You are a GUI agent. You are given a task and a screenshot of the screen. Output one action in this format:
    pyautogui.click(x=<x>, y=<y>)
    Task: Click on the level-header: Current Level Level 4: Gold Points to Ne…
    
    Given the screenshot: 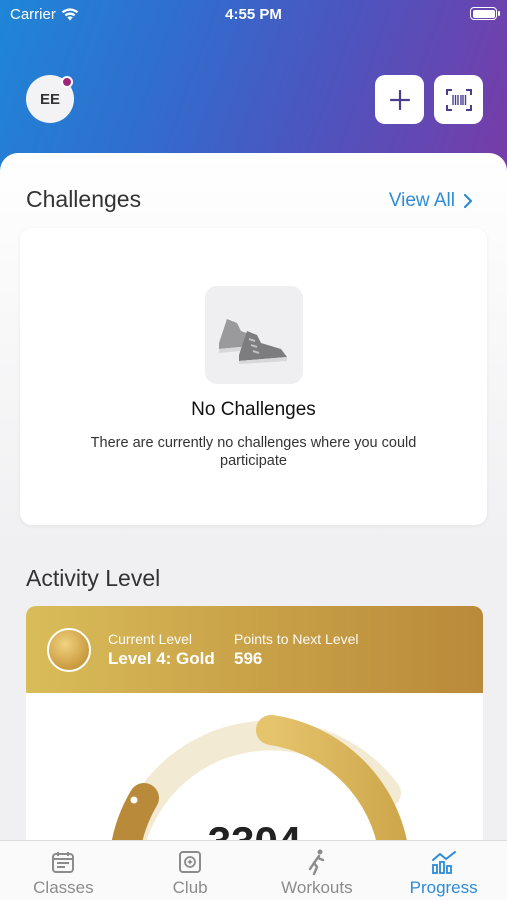 What is the action you would take?
    pyautogui.click(x=254, y=649)
    